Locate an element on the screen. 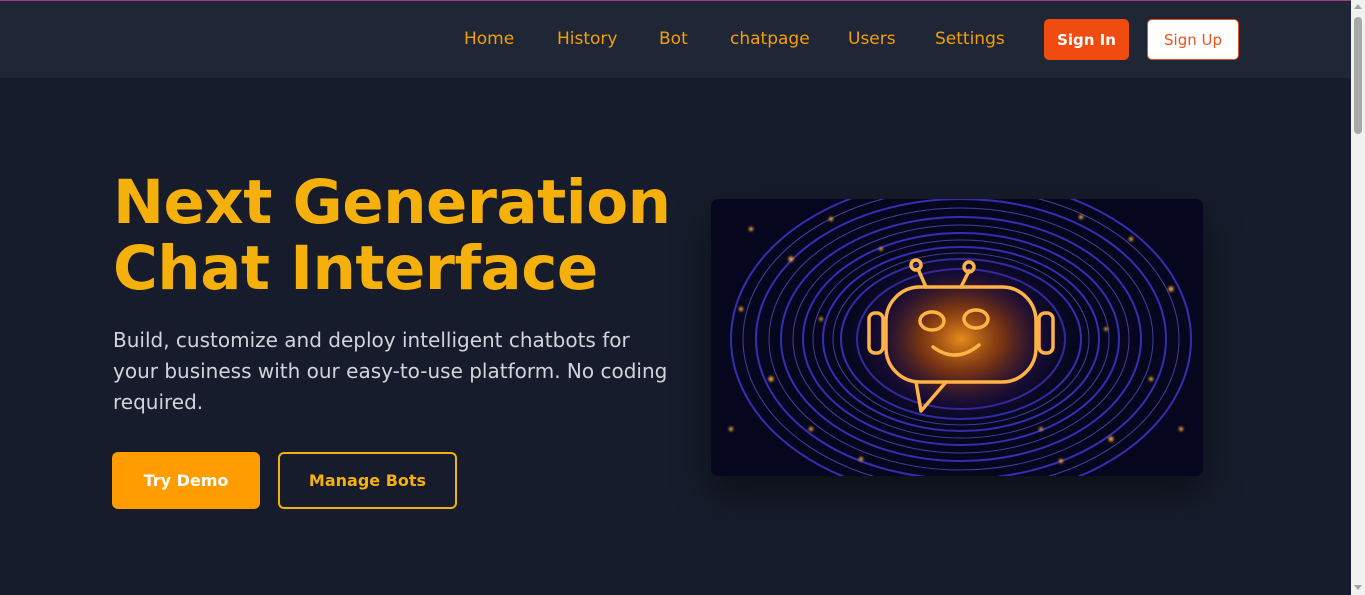  scroll-up-arrow-icon is located at coordinates (1358, 6).